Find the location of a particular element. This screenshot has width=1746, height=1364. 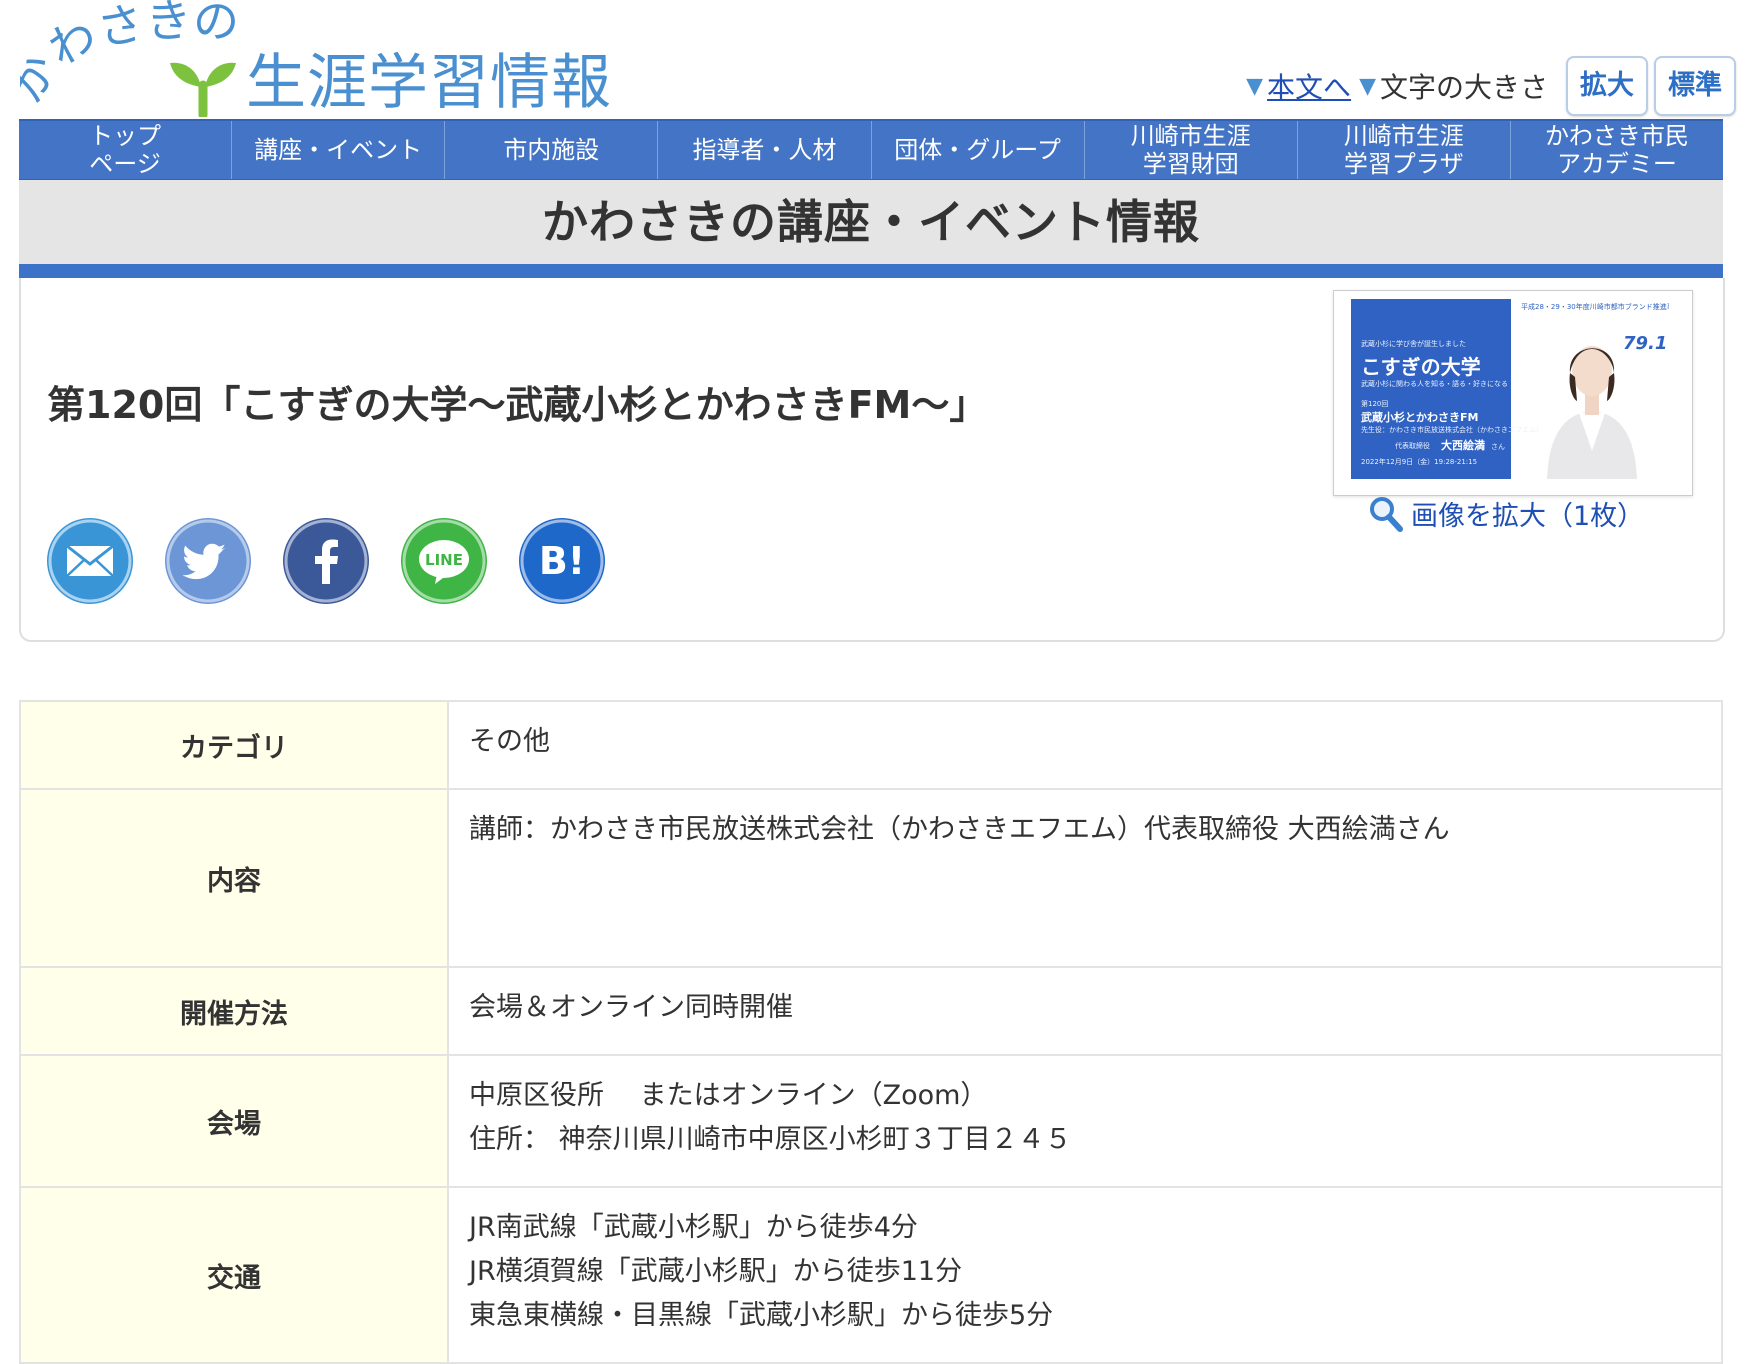

thumb-date: 2022年12月9日（金）19:28-21:15 is located at coordinates (1419, 462).